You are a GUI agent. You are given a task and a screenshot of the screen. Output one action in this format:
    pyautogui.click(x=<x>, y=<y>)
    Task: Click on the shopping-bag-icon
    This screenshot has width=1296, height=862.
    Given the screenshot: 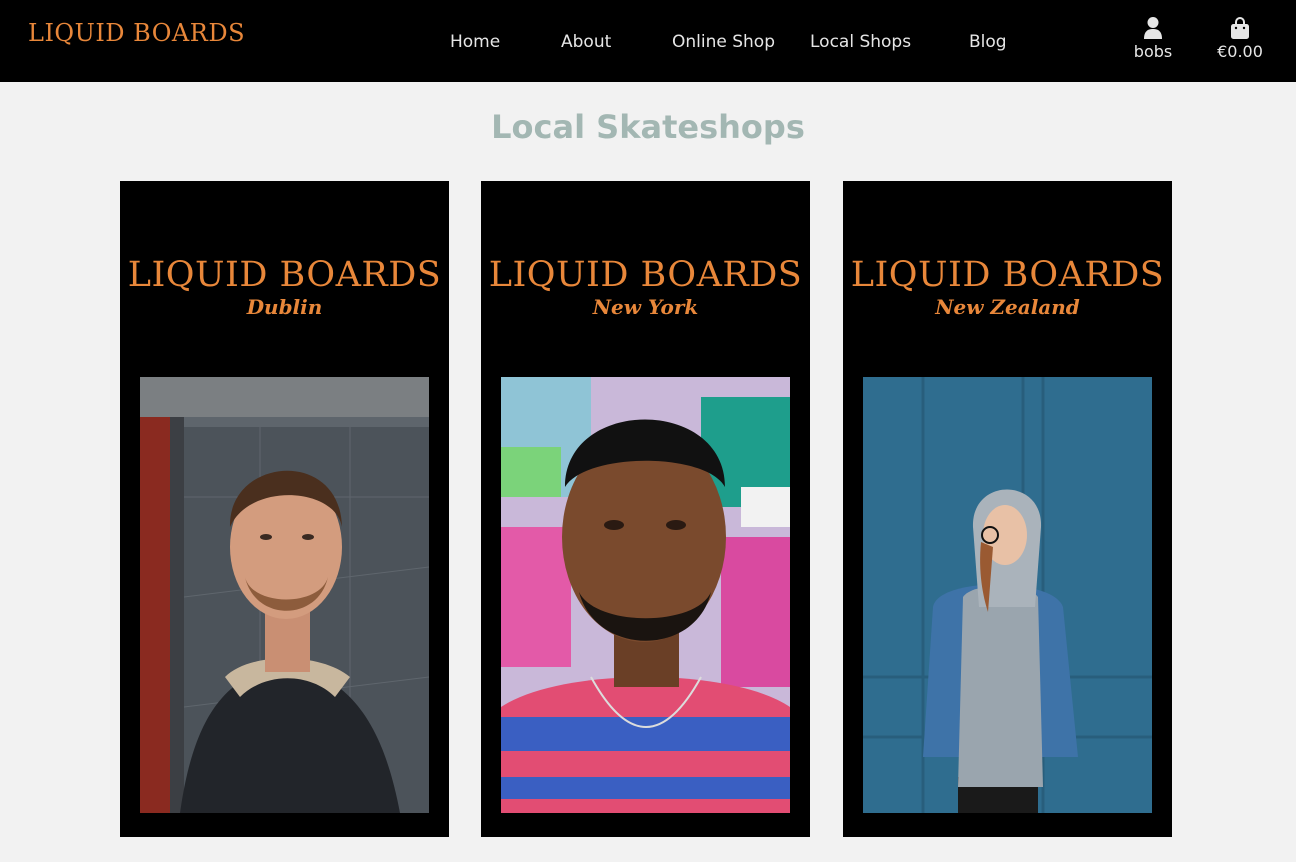 What is the action you would take?
    pyautogui.click(x=1240, y=28)
    